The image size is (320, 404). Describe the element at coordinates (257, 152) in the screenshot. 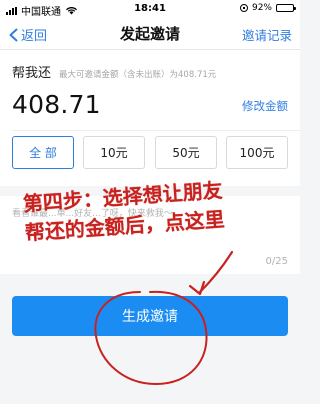

I see `amount-option-100: 100元` at that location.